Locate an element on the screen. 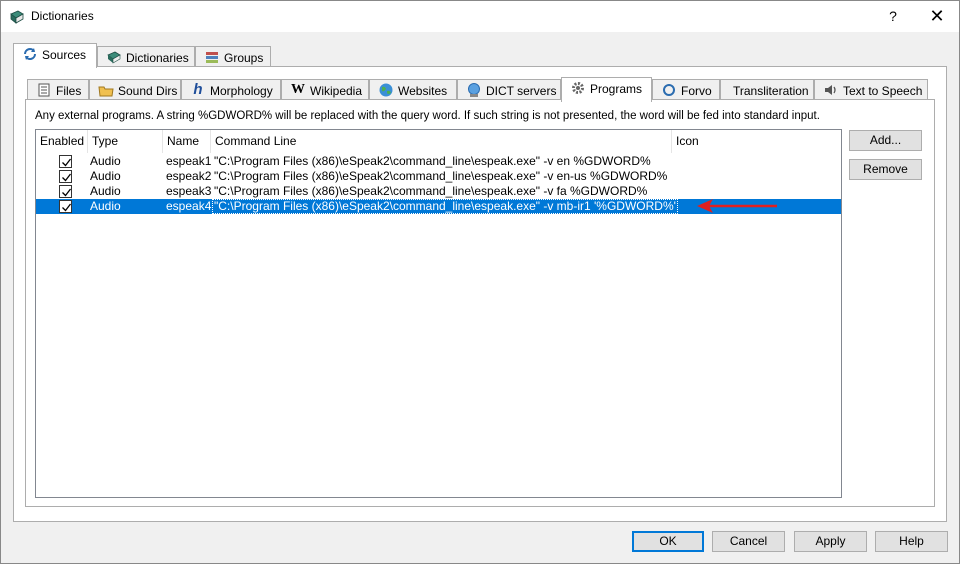 This screenshot has height=564, width=960. tab-wikipedia-label: Wikipedia is located at coordinates (336, 90).